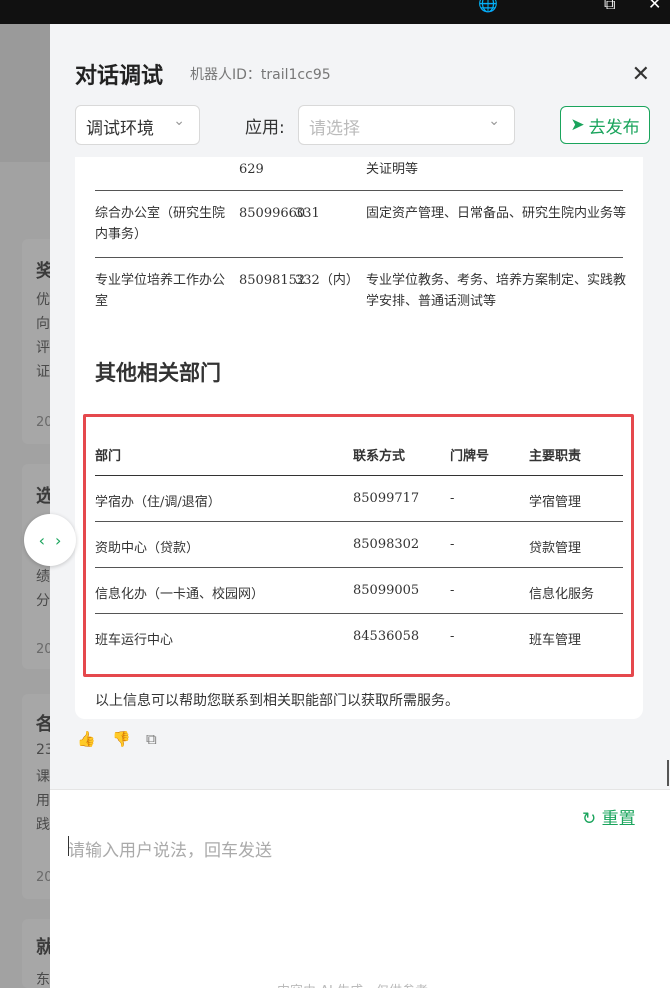  What do you see at coordinates (386, 498) in the screenshot?
I see `table-cell: 85099717` at bounding box center [386, 498].